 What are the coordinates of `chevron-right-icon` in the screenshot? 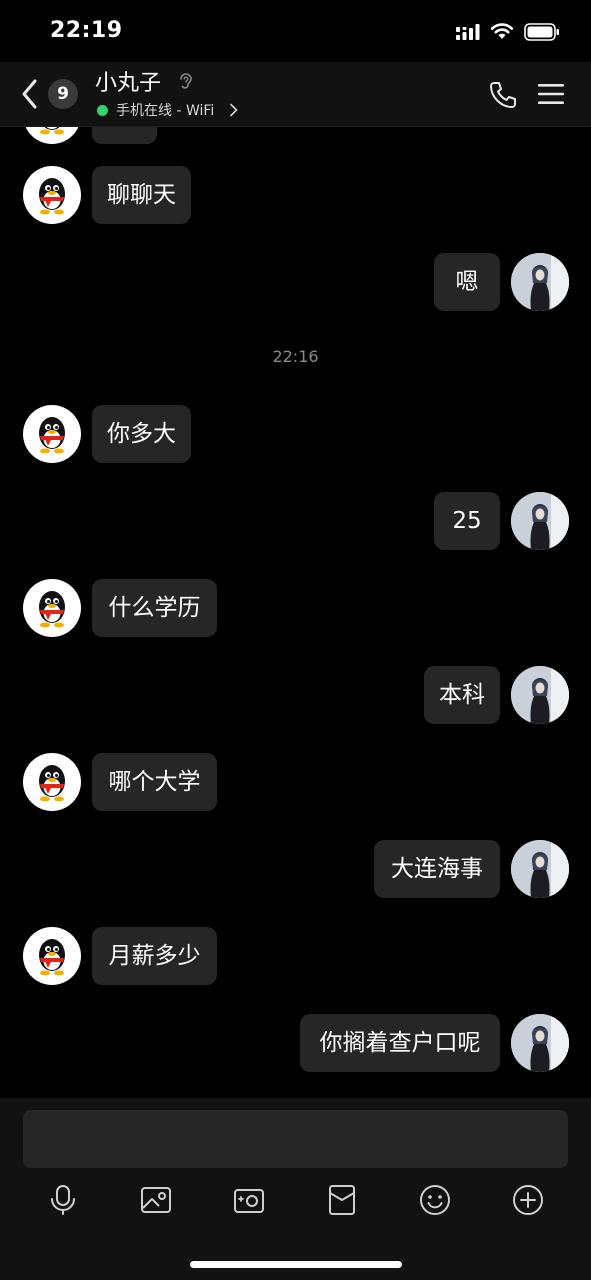 It's located at (234, 110).